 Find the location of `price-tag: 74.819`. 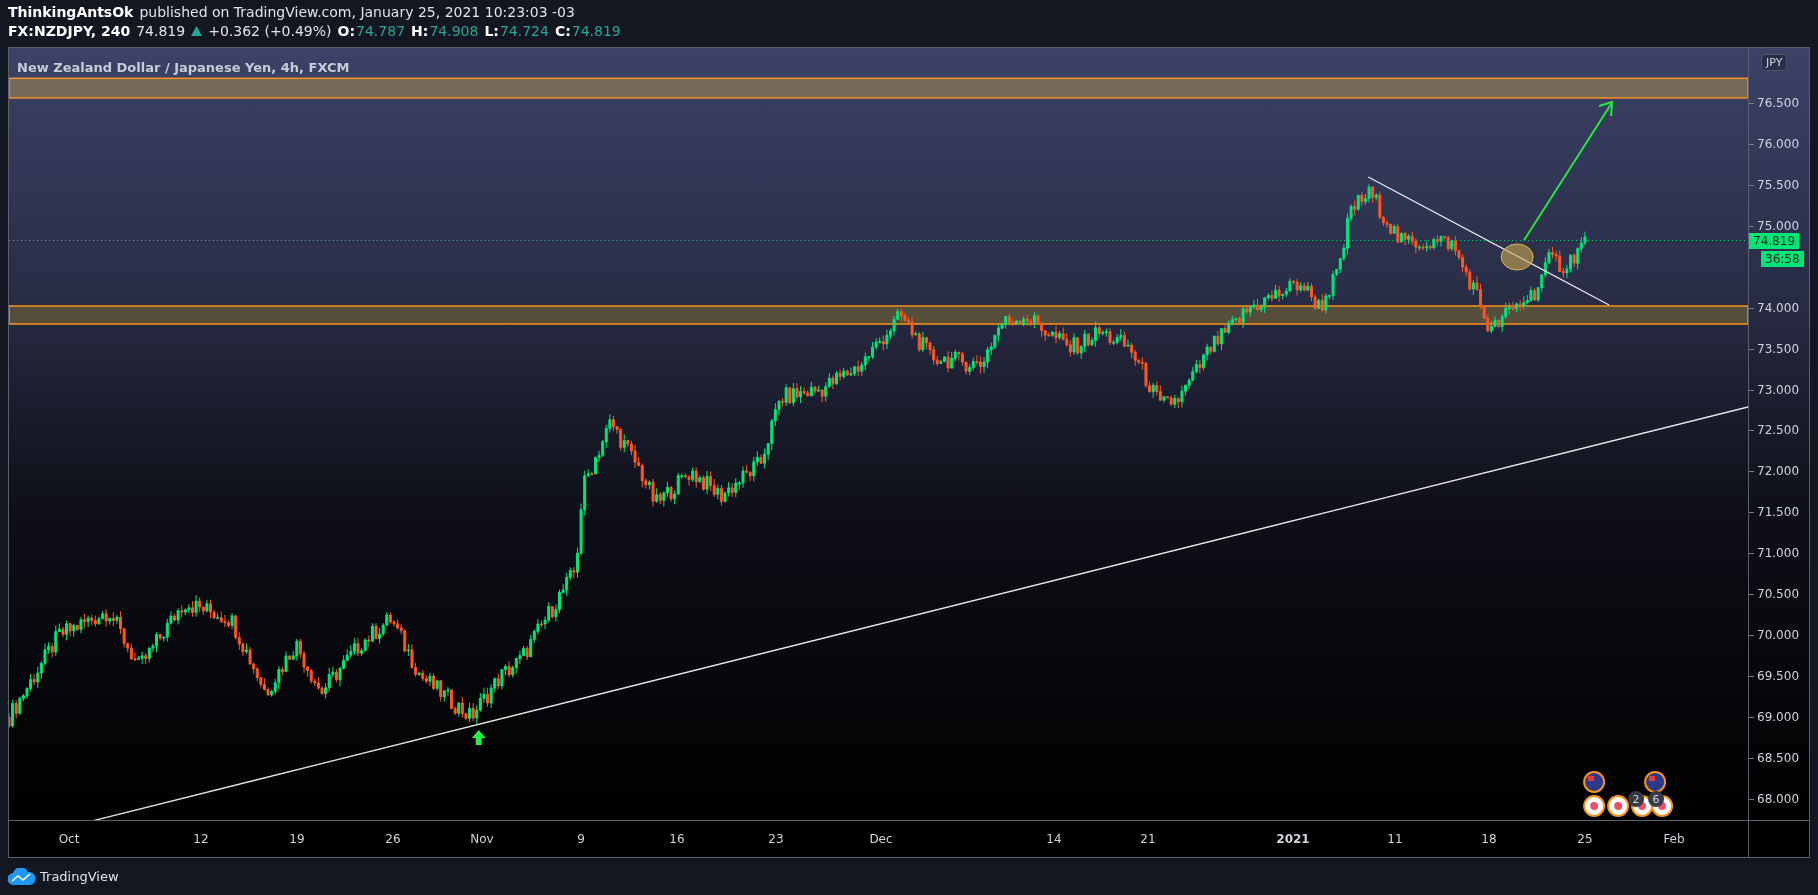

price-tag: 74.819 is located at coordinates (1774, 240).